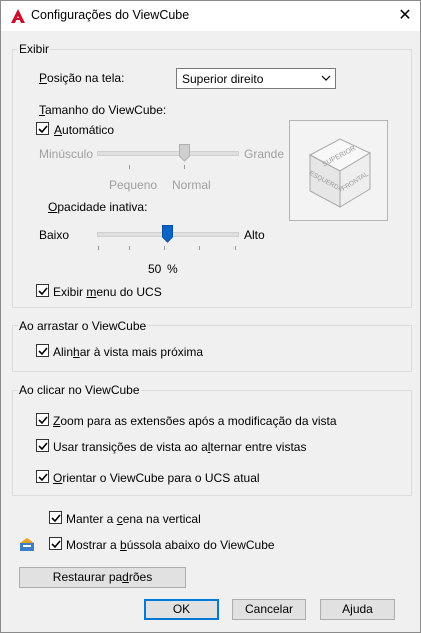  Describe the element at coordinates (82, 78) in the screenshot. I see `position-label: Posição na tela:` at that location.